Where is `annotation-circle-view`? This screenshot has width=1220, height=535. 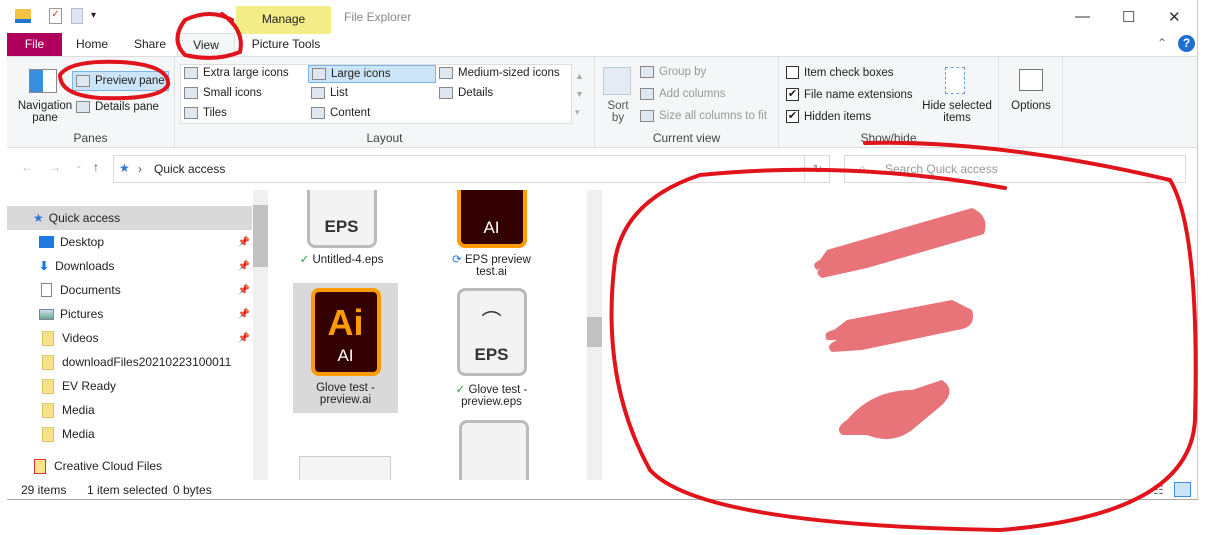
annotation-circle-view is located at coordinates (209, 36).